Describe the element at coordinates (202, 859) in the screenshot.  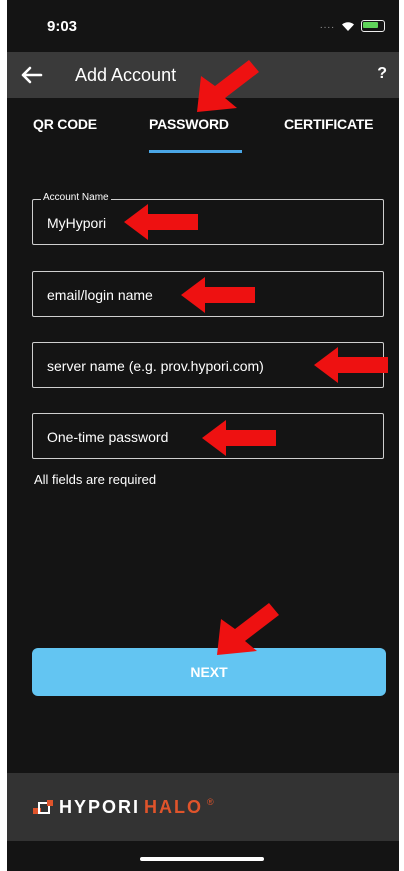
I see `home-indicator` at that location.